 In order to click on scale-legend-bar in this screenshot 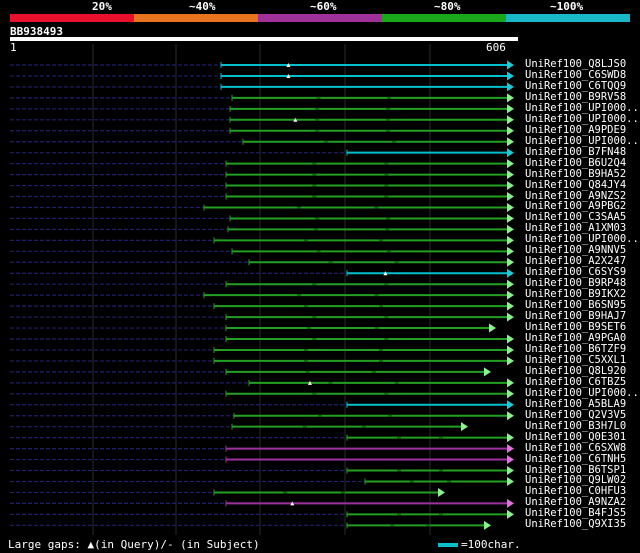, I will do `click(448, 545)`.